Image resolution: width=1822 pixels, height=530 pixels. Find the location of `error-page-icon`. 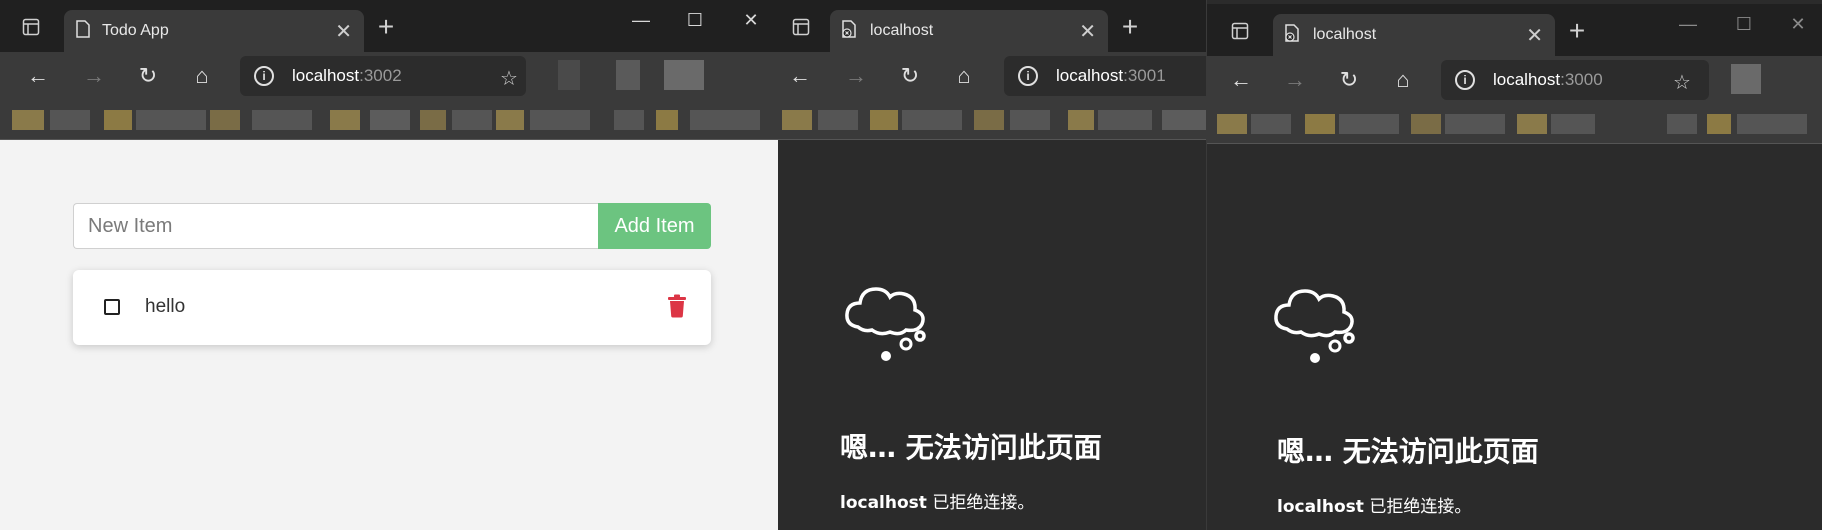

error-page-icon is located at coordinates (1293, 35).